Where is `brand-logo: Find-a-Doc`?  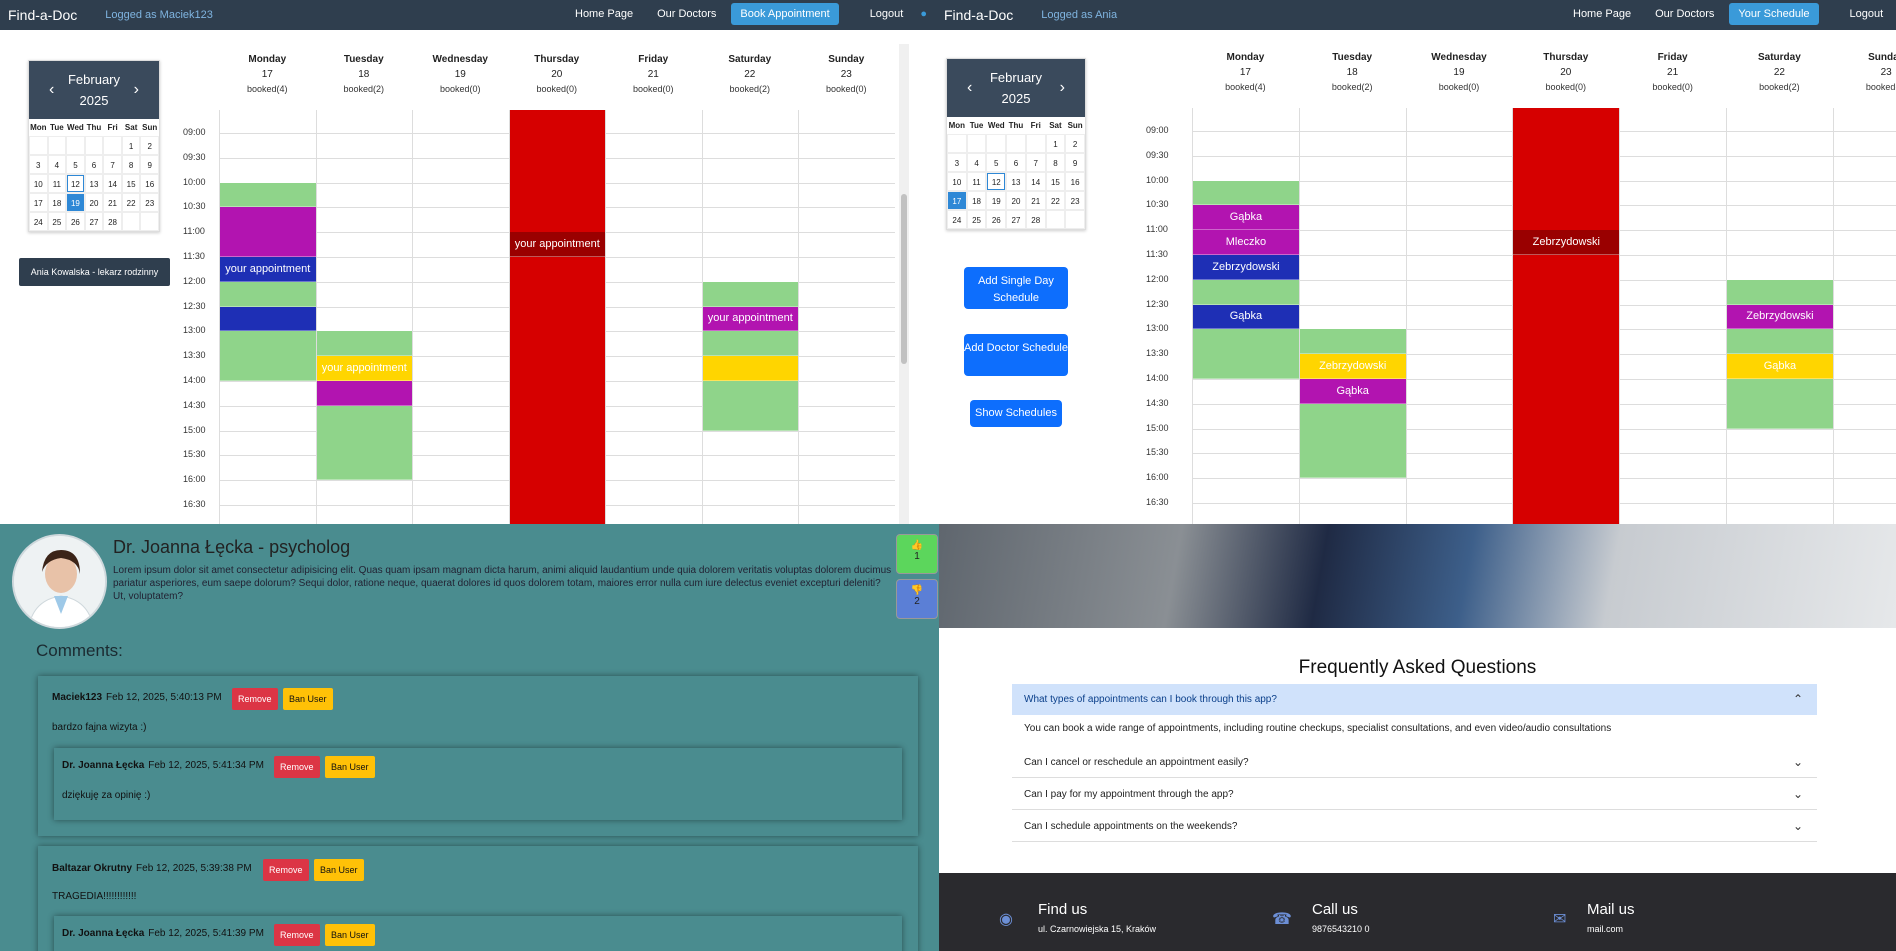
brand-logo: Find-a-Doc is located at coordinates (42, 15).